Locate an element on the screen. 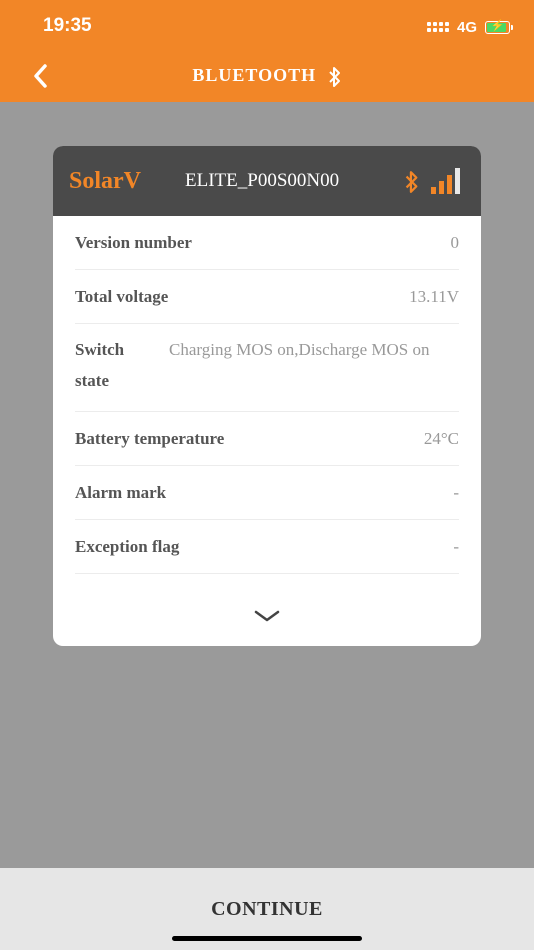 This screenshot has width=534, height=950. card-header: SolarV ELITE_P00S00N00 is located at coordinates (267, 181).